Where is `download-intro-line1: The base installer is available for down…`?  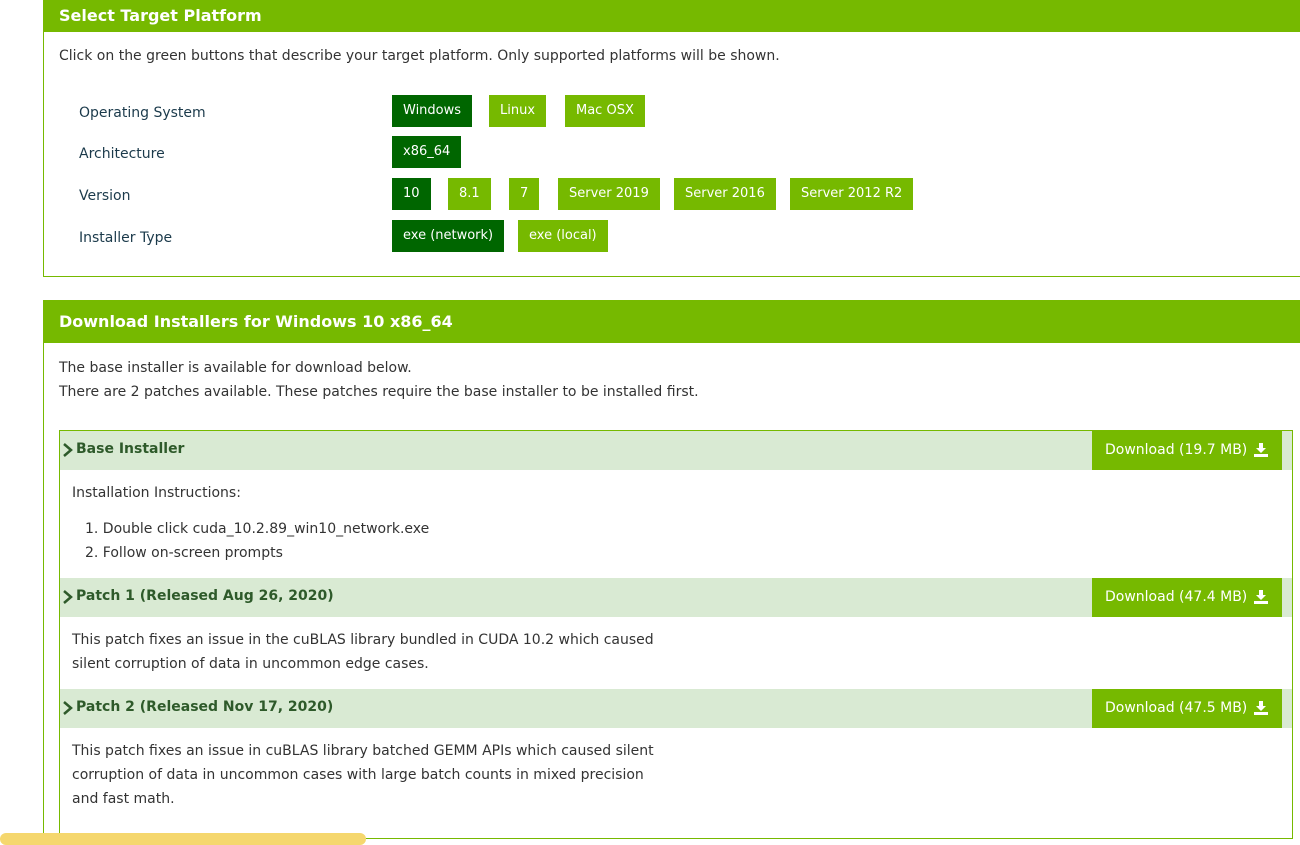
download-intro-line1: The base installer is available for down… is located at coordinates (235, 368).